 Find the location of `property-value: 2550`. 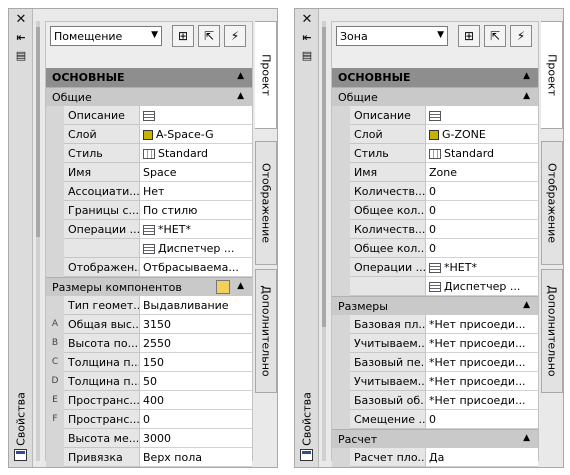

property-value: 2550 is located at coordinates (196, 343).